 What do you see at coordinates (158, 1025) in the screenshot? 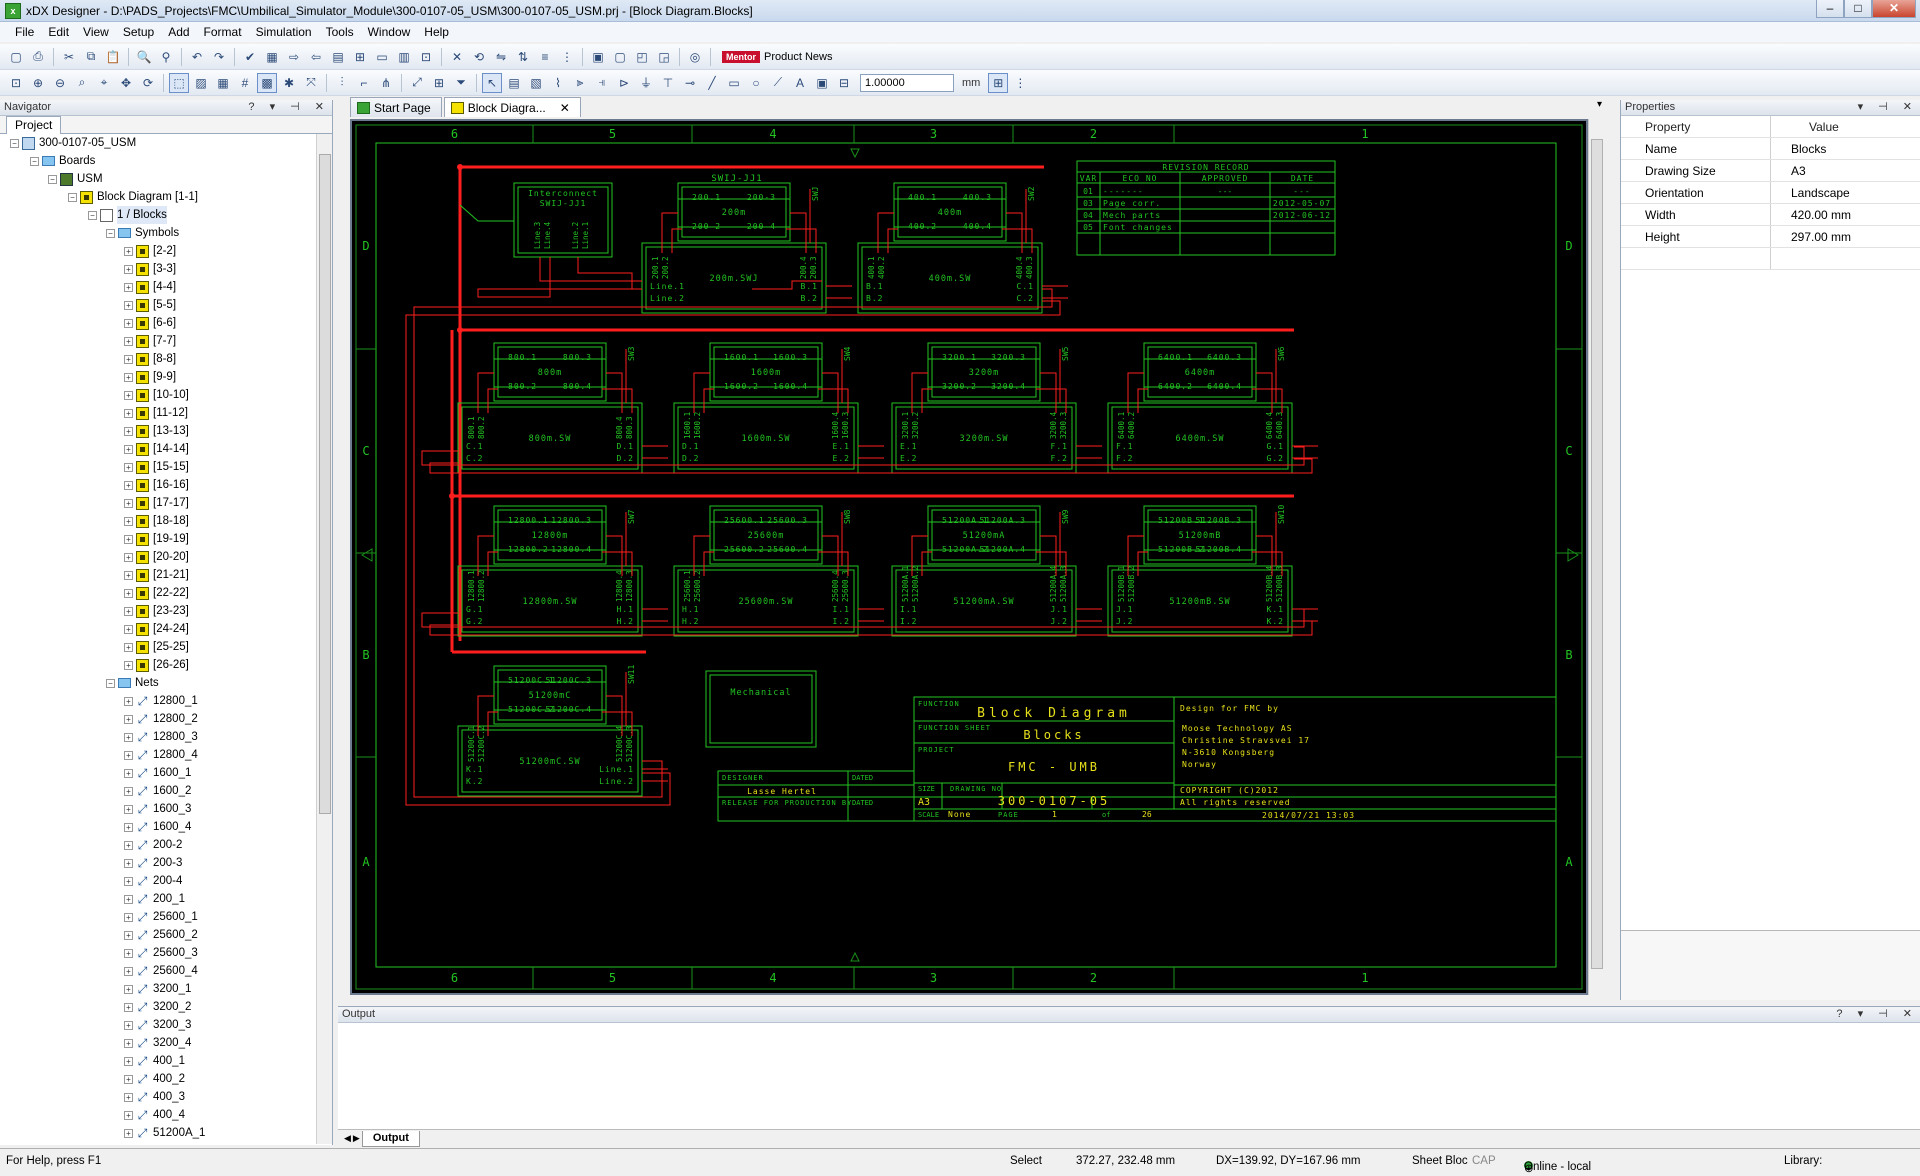
I see `tree-net: + ⤢ 3200_3` at bounding box center [158, 1025].